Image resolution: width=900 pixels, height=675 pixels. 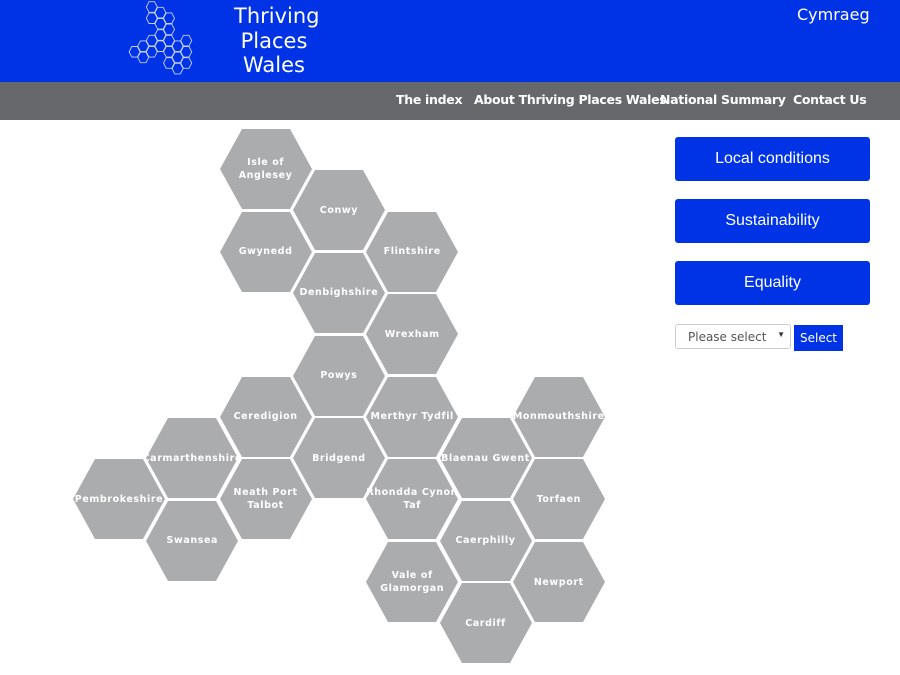 I want to click on nav-item-contact-us: Contact Us, so click(x=830, y=99).